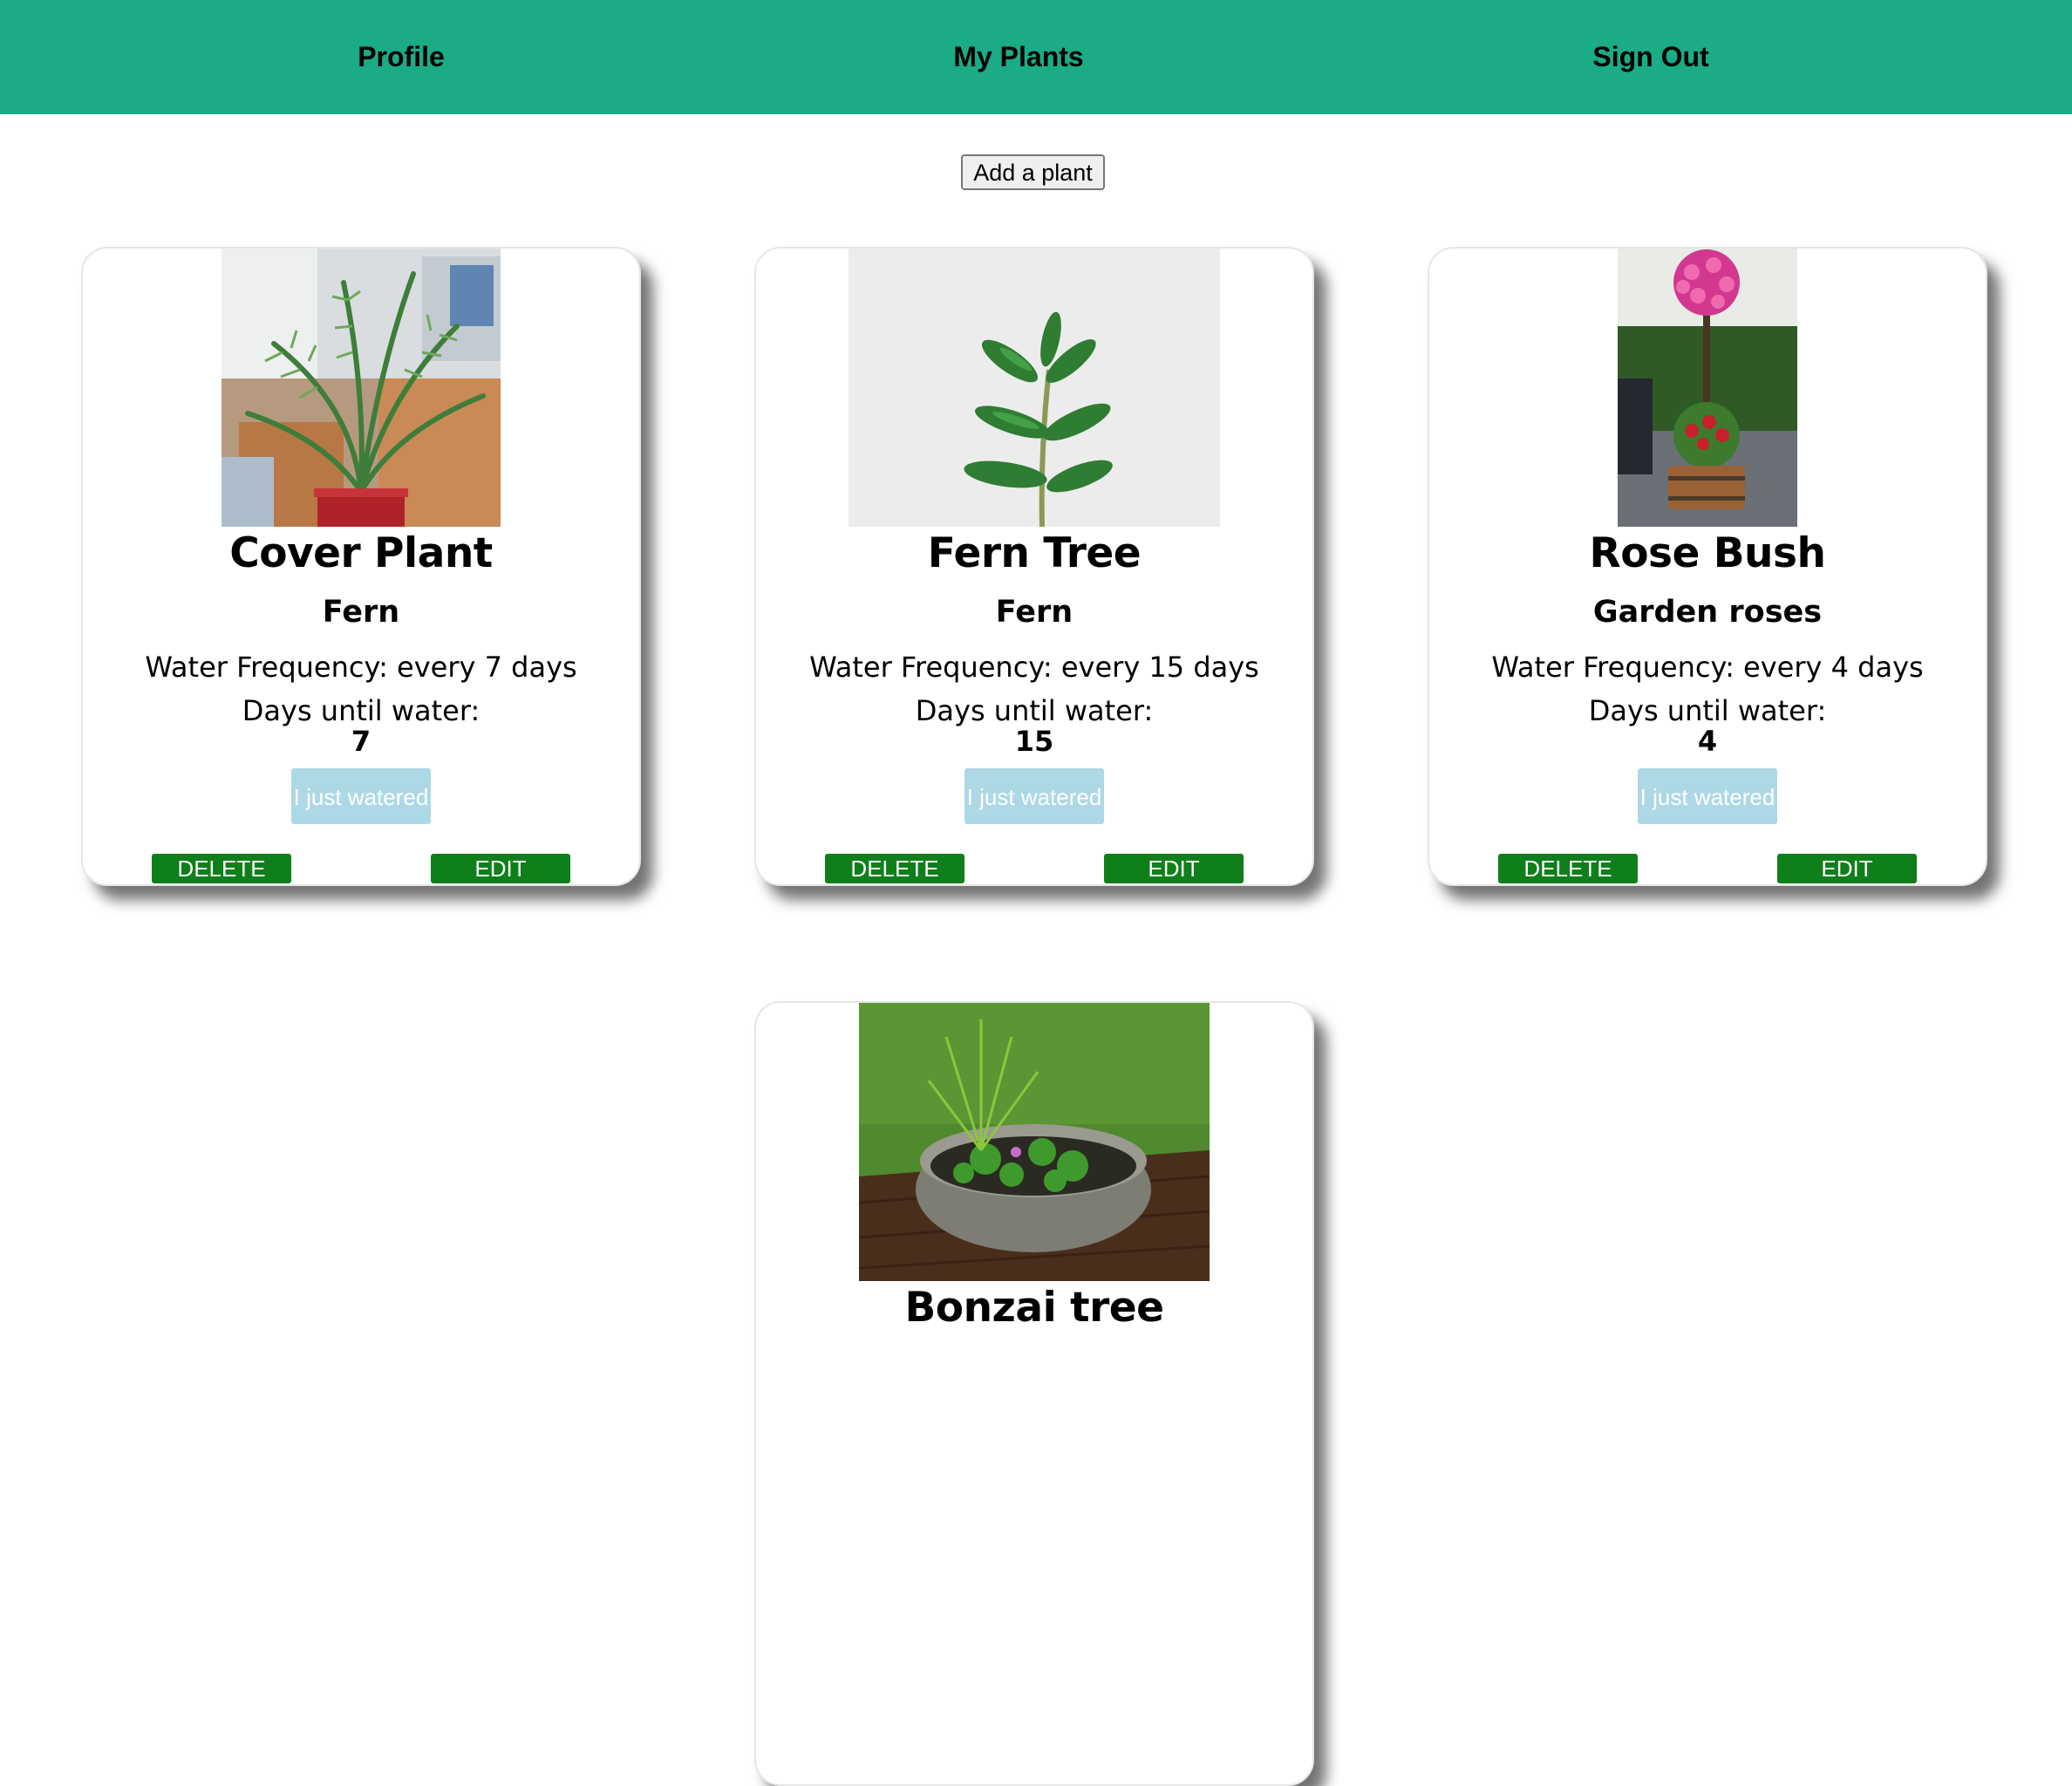 The image size is (2072, 1786). What do you see at coordinates (1707, 612) in the screenshot?
I see `plant-species: Garden roses` at bounding box center [1707, 612].